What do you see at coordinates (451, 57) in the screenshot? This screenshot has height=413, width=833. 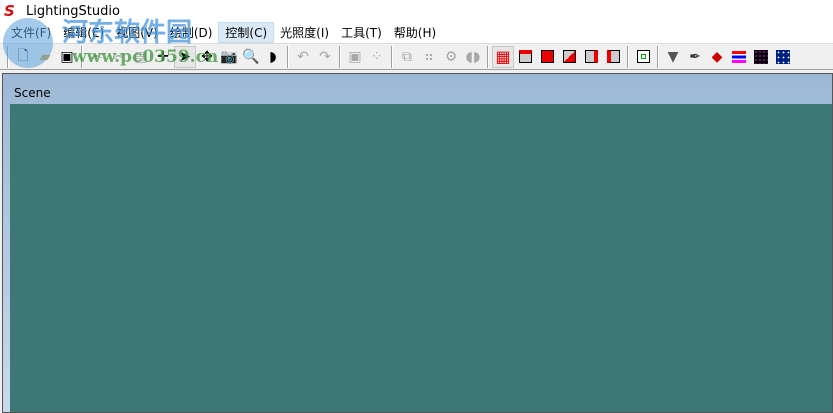 I see `circular-array-icon: ⚙` at bounding box center [451, 57].